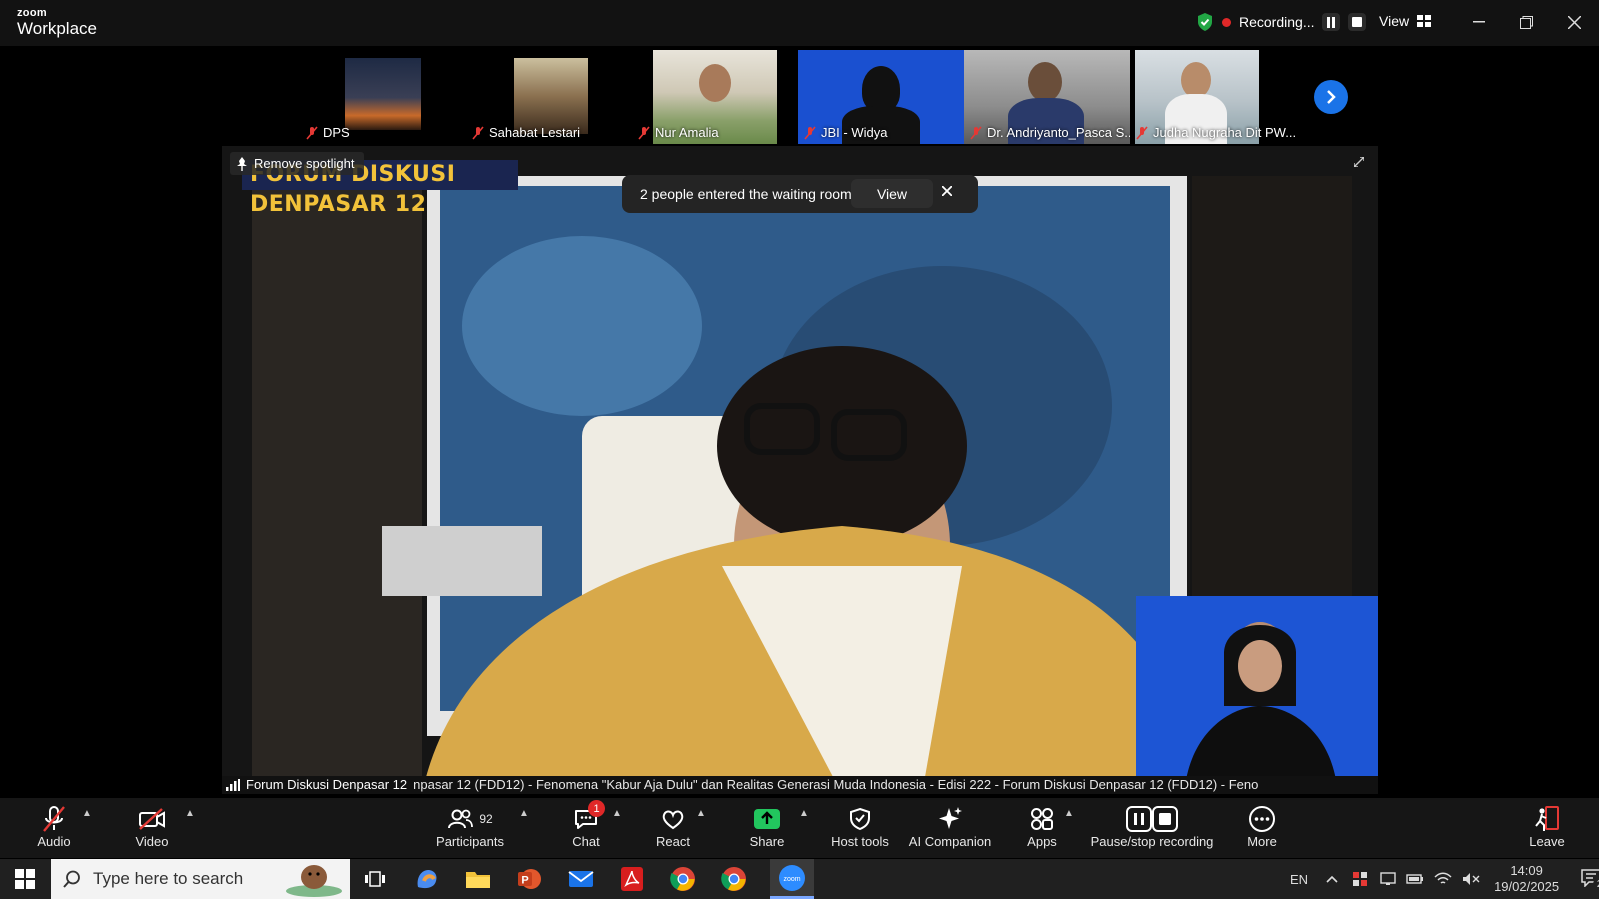 Image resolution: width=1599 pixels, height=899 pixels. Describe the element at coordinates (1152, 819) in the screenshot. I see `pause-stop-icon-wrap` at that location.